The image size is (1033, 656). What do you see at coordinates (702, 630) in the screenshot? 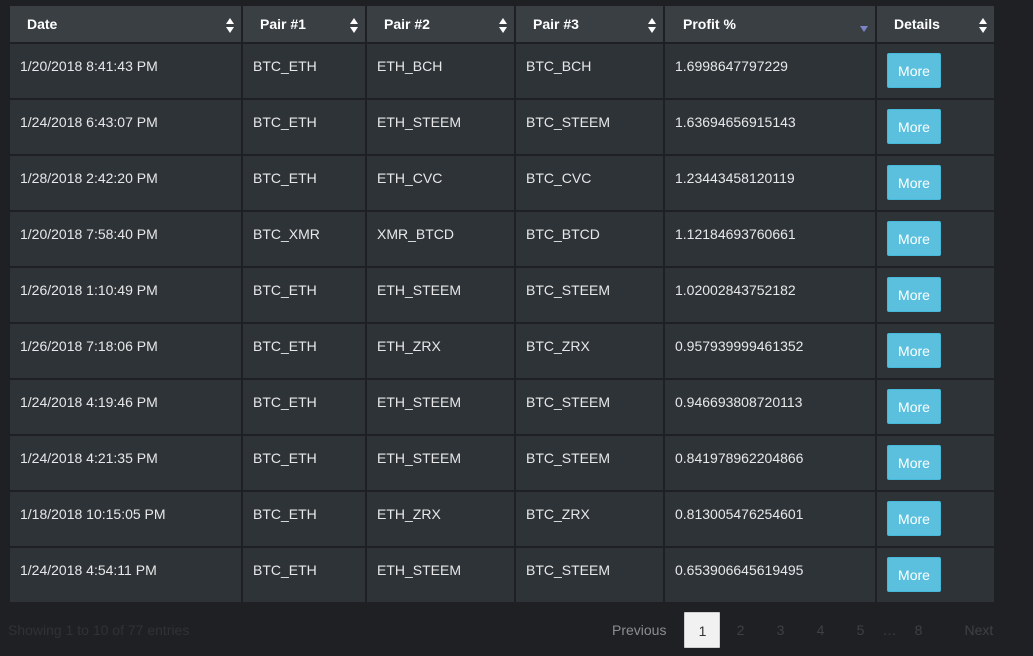
I see `page-button-1: 1` at bounding box center [702, 630].